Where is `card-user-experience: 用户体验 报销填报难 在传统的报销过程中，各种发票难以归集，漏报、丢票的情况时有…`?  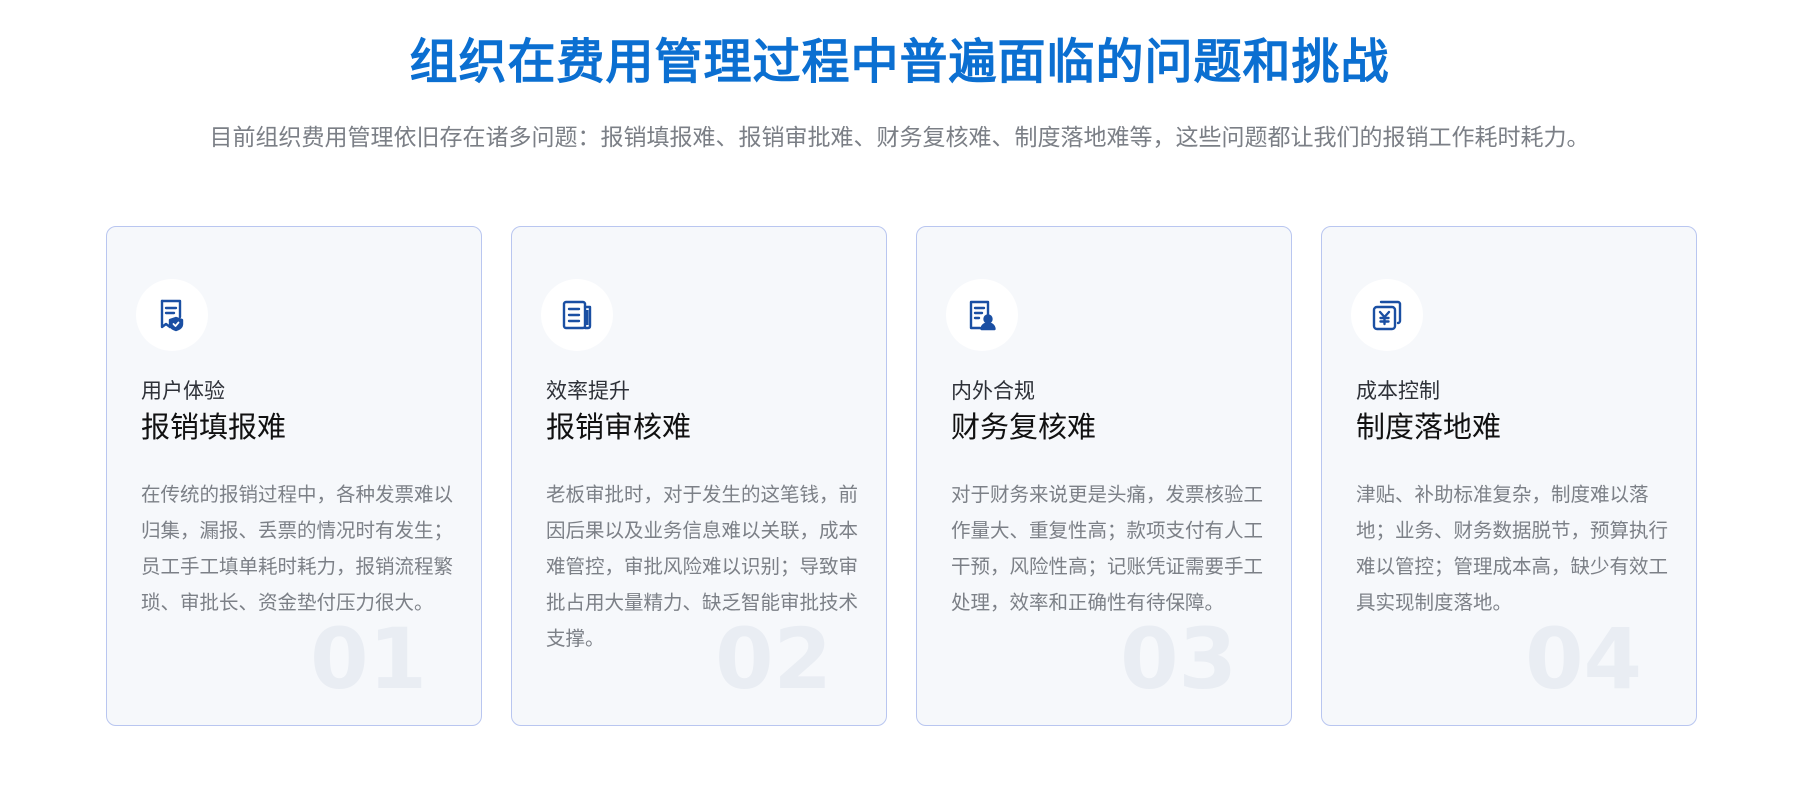
card-user-experience: 用户体验 报销填报难 在传统的报销过程中，各种发票难以归集，漏报、丢票的情况时有… is located at coordinates (294, 476).